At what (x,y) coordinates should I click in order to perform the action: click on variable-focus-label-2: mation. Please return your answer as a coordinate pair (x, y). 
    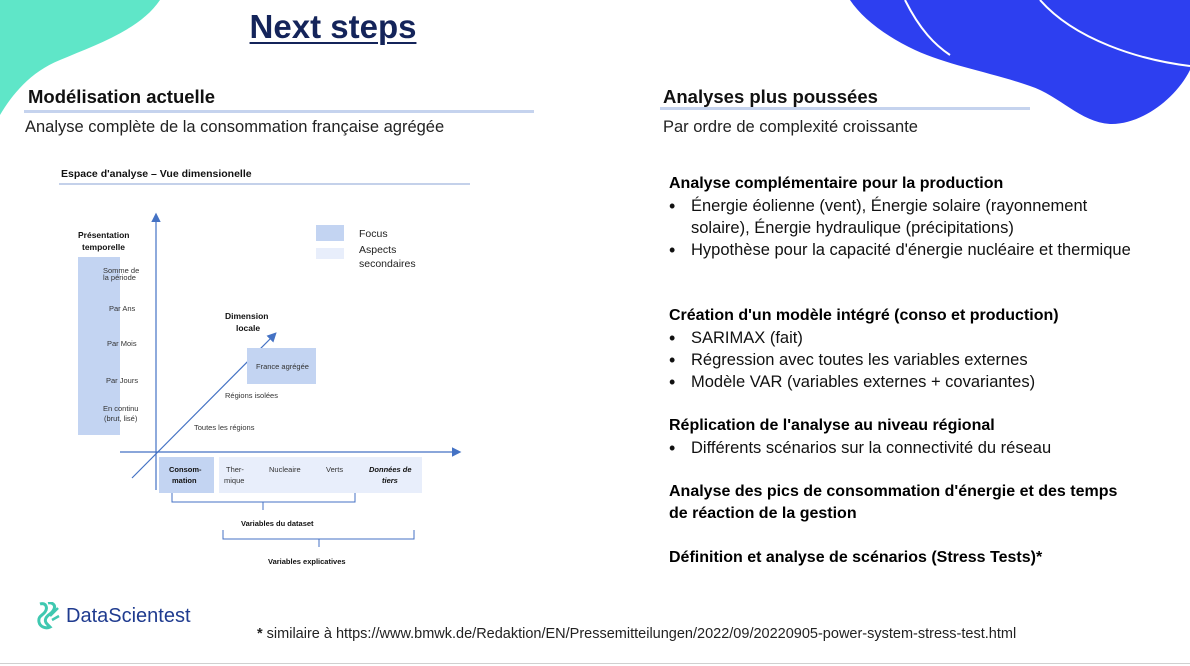
    Looking at the image, I should click on (184, 480).